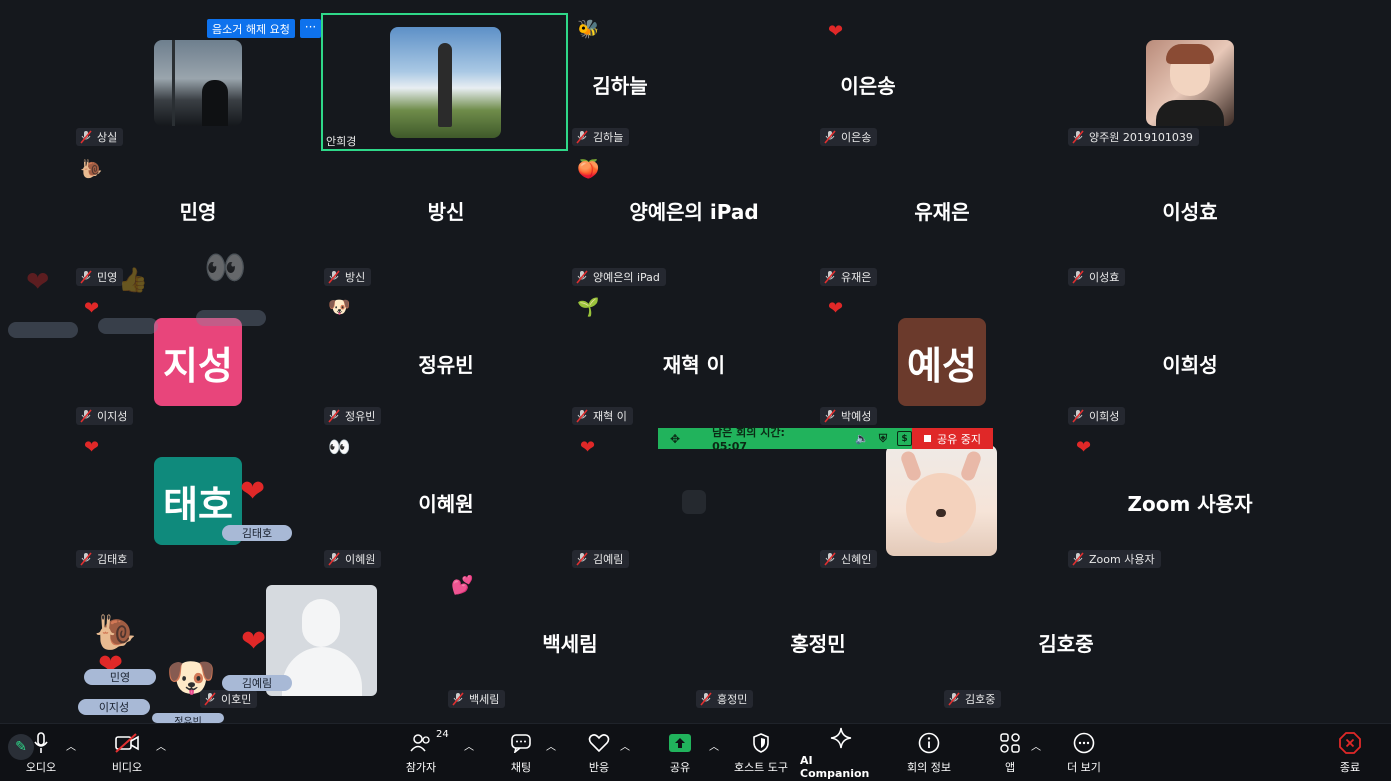  I want to click on participant-tile: 이희성 이희성, so click(1116, 354).